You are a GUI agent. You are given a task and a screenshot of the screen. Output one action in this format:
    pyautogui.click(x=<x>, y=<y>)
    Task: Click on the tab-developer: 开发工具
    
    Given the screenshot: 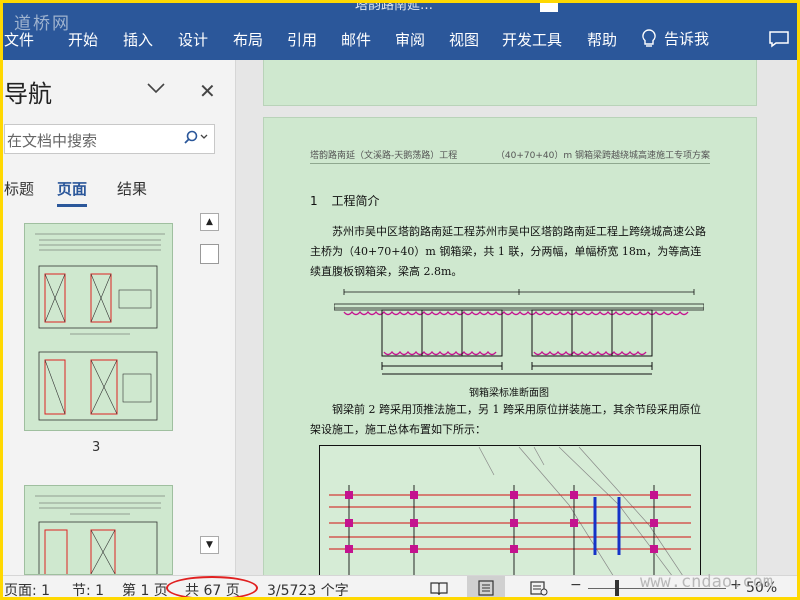 What is the action you would take?
    pyautogui.click(x=532, y=39)
    